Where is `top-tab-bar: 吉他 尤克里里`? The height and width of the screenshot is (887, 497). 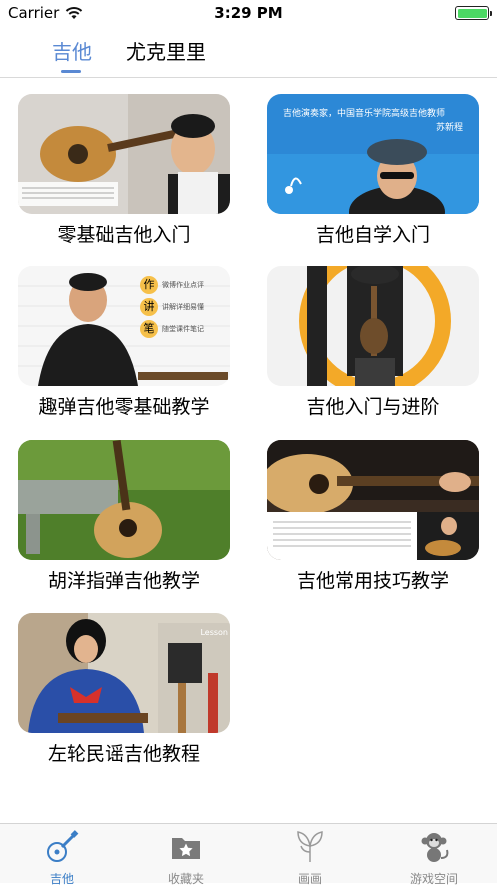
top-tab-bar: 吉他 尤克里里 is located at coordinates (248, 53).